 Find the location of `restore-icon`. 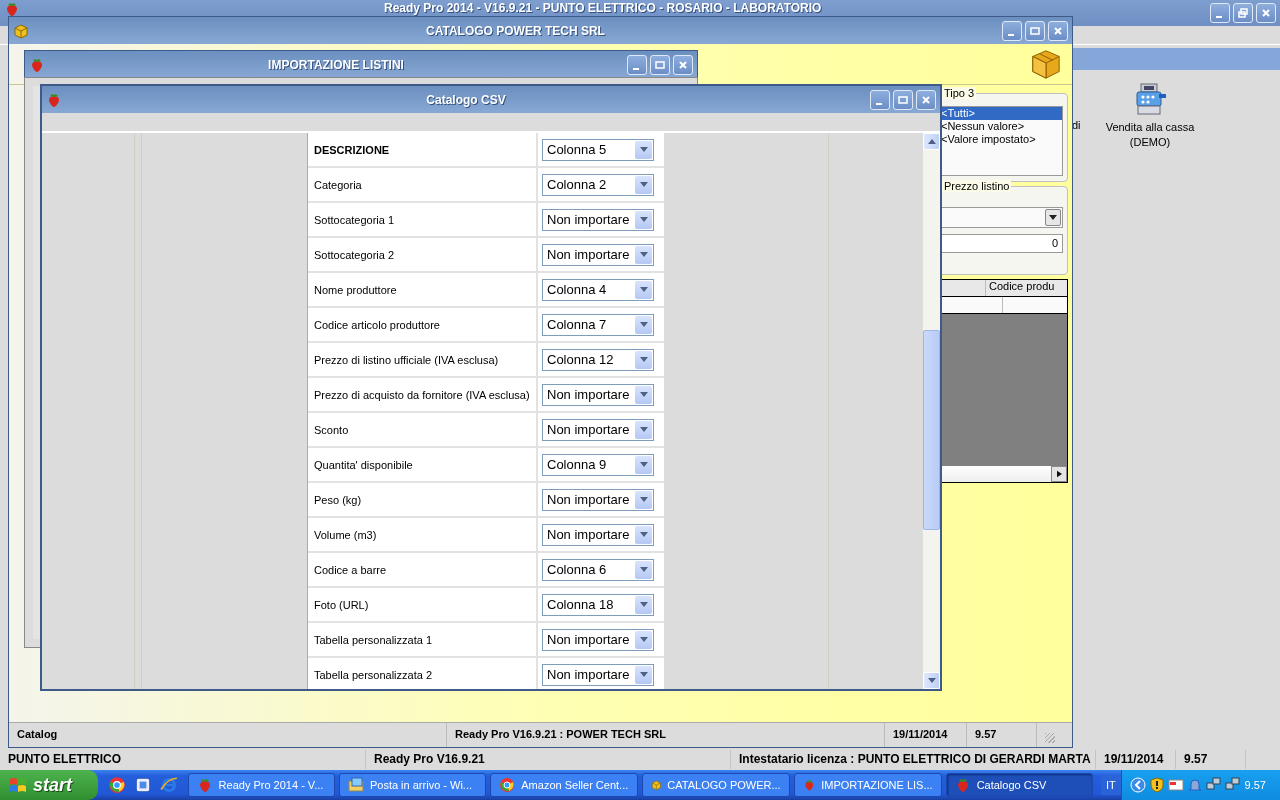

restore-icon is located at coordinates (1243, 13).